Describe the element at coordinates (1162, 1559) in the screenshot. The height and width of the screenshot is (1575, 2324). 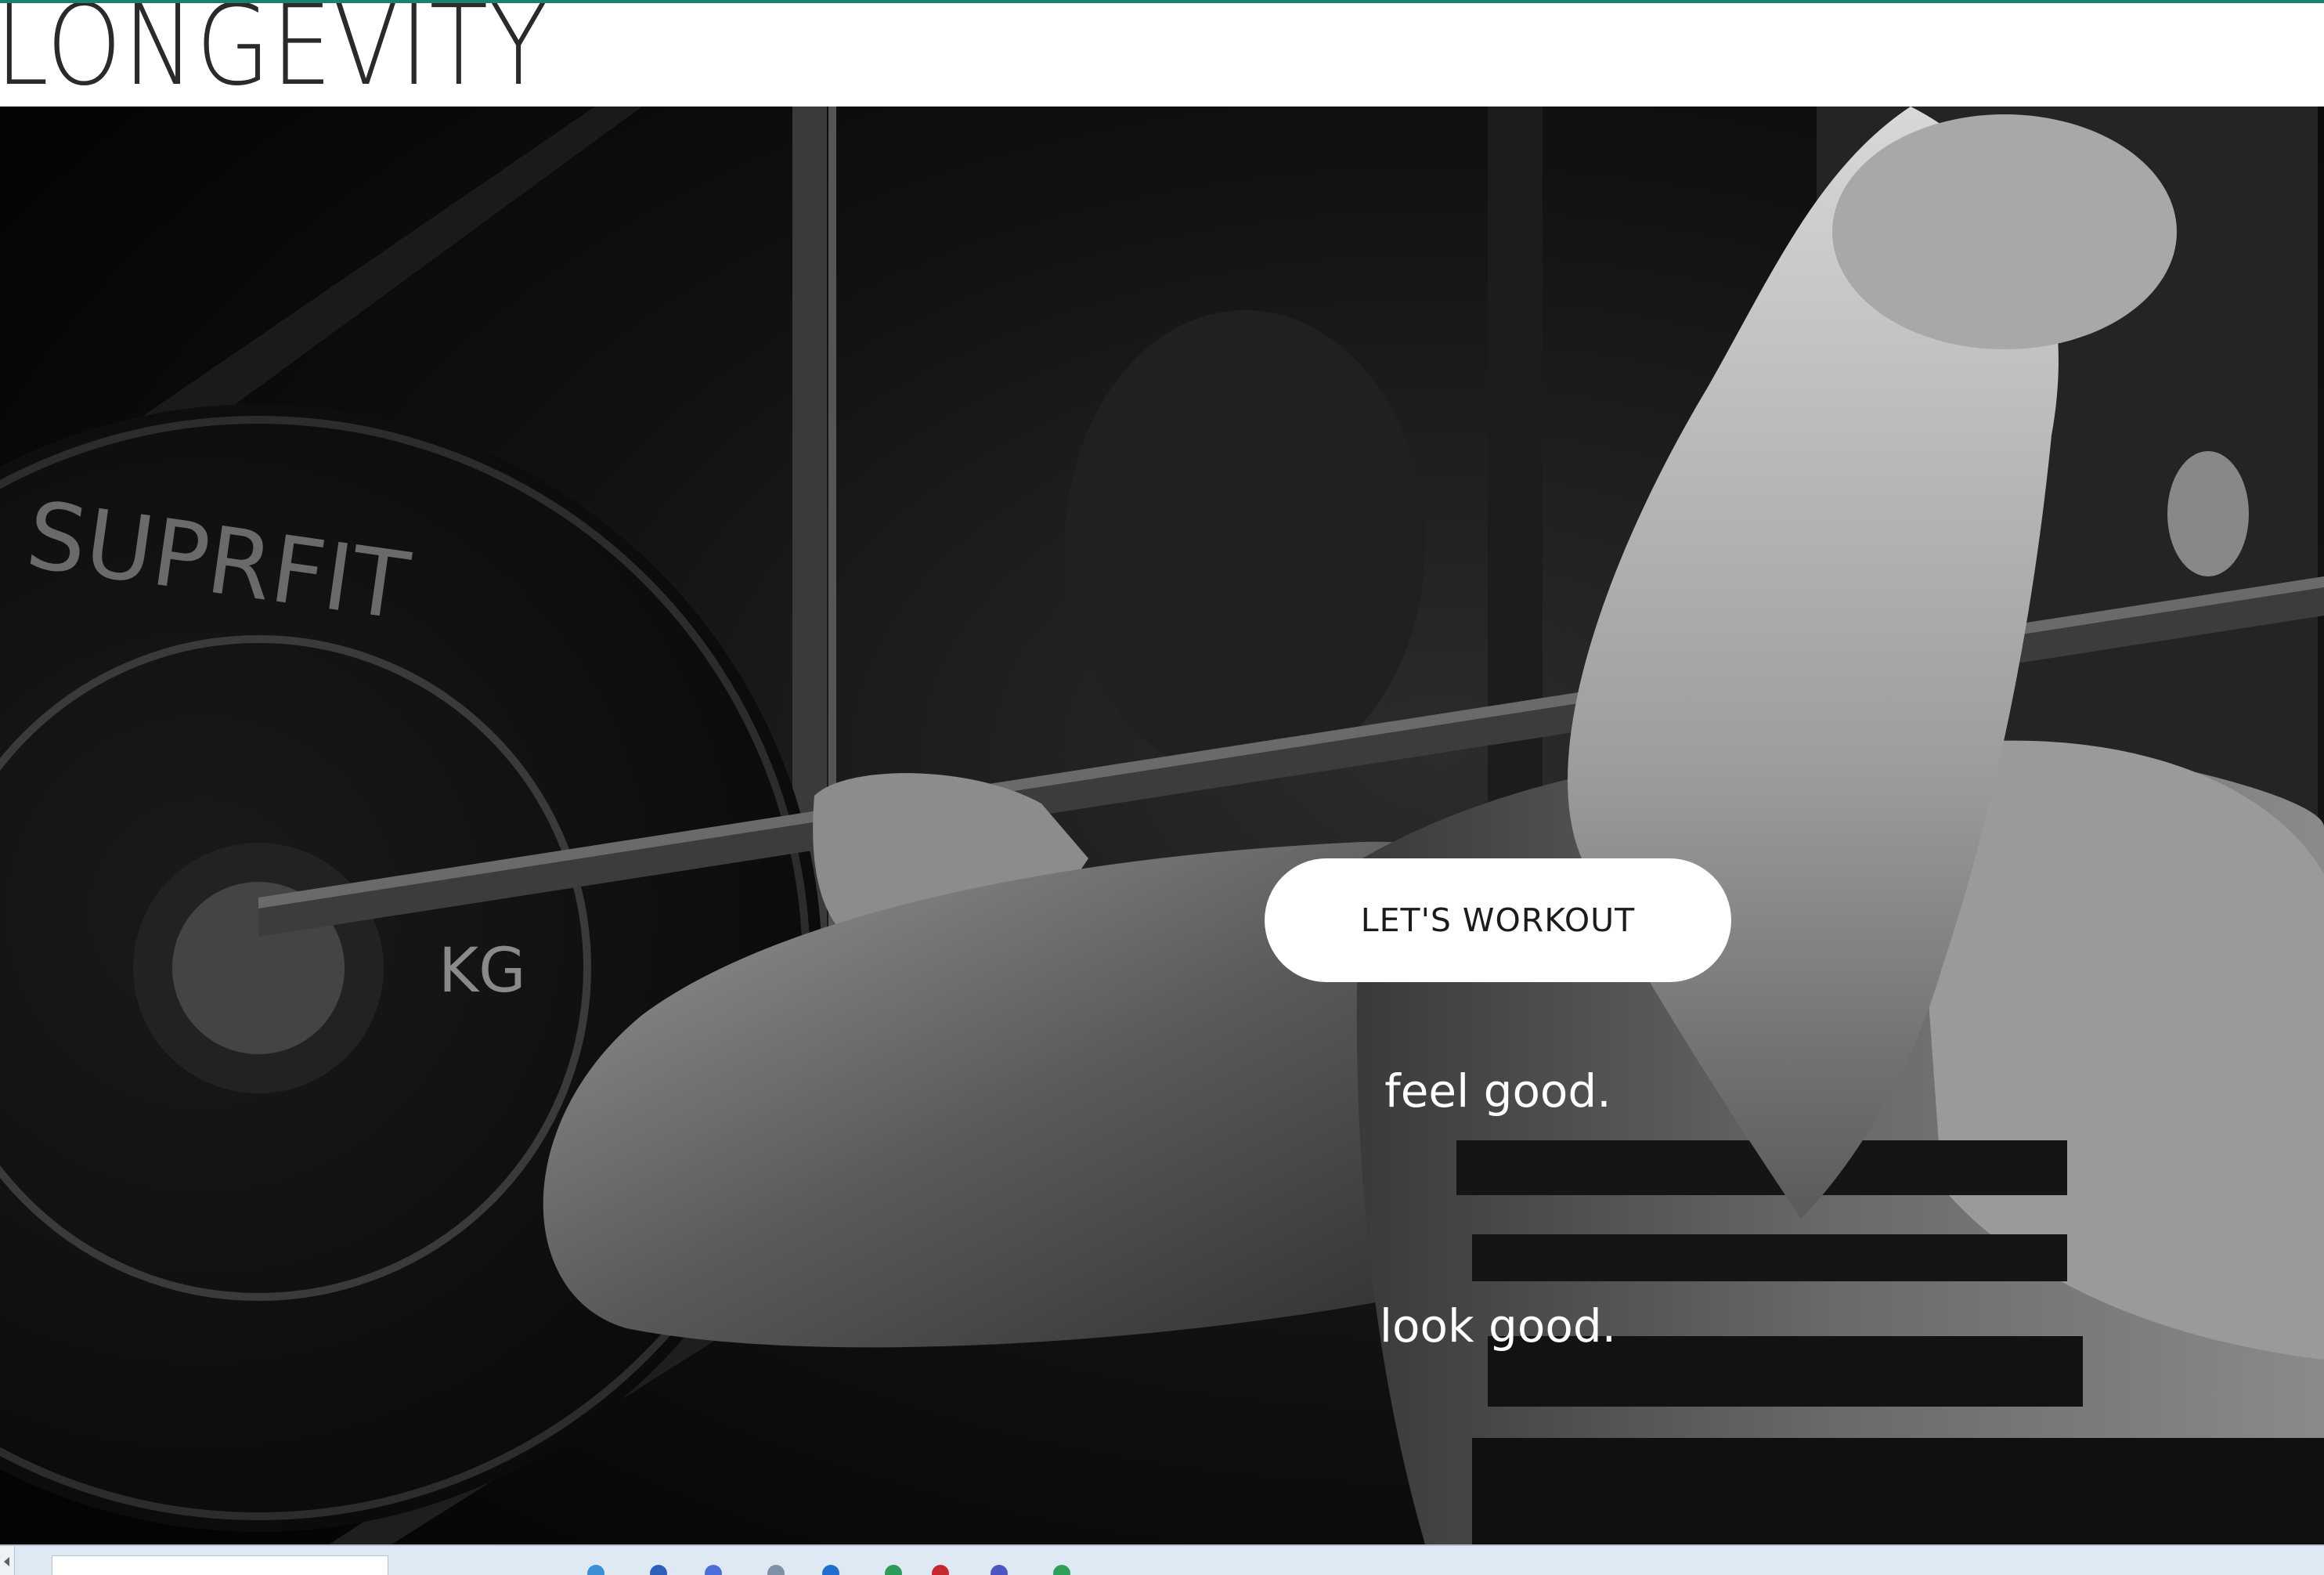
I see `os-taskbar` at that location.